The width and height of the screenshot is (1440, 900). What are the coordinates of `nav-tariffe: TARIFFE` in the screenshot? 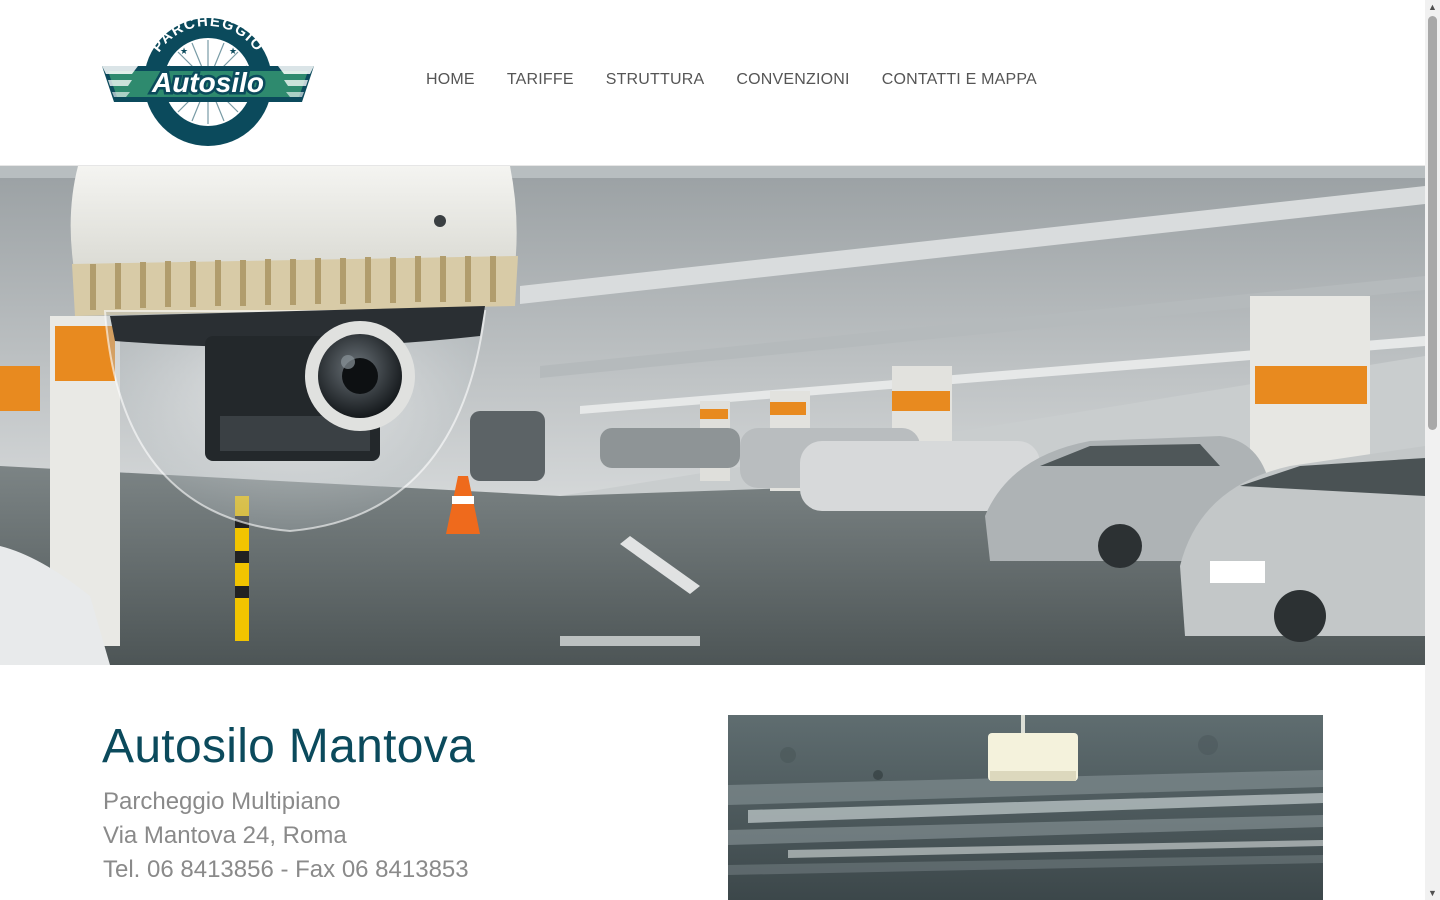 It's located at (540, 80).